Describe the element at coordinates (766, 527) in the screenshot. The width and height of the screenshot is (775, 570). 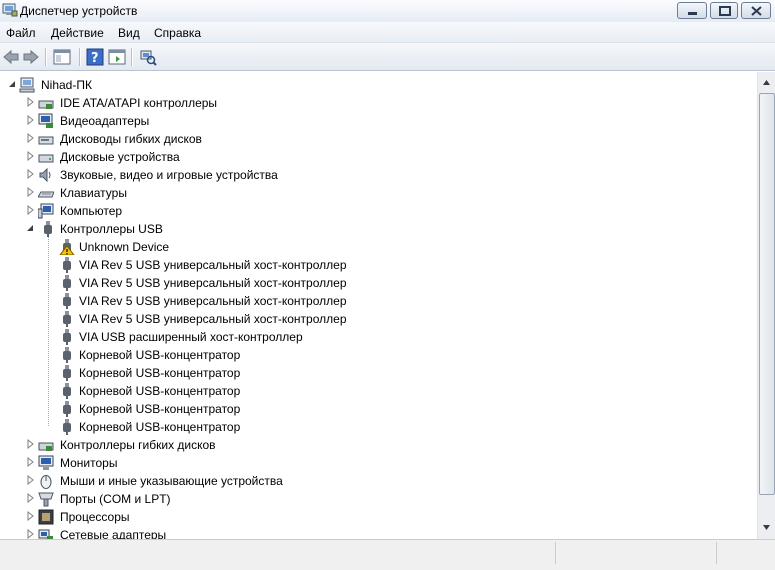
I see `scroll-down-icon` at that location.